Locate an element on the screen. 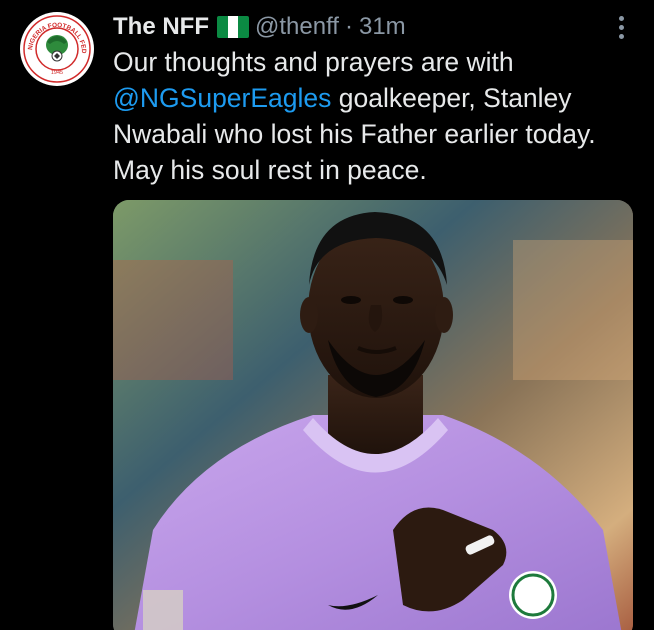 Image resolution: width=654 pixels, height=630 pixels. nff-logo-icon: NIGERIA FOOTBALL FEDERATION 1945 is located at coordinates (56, 48).